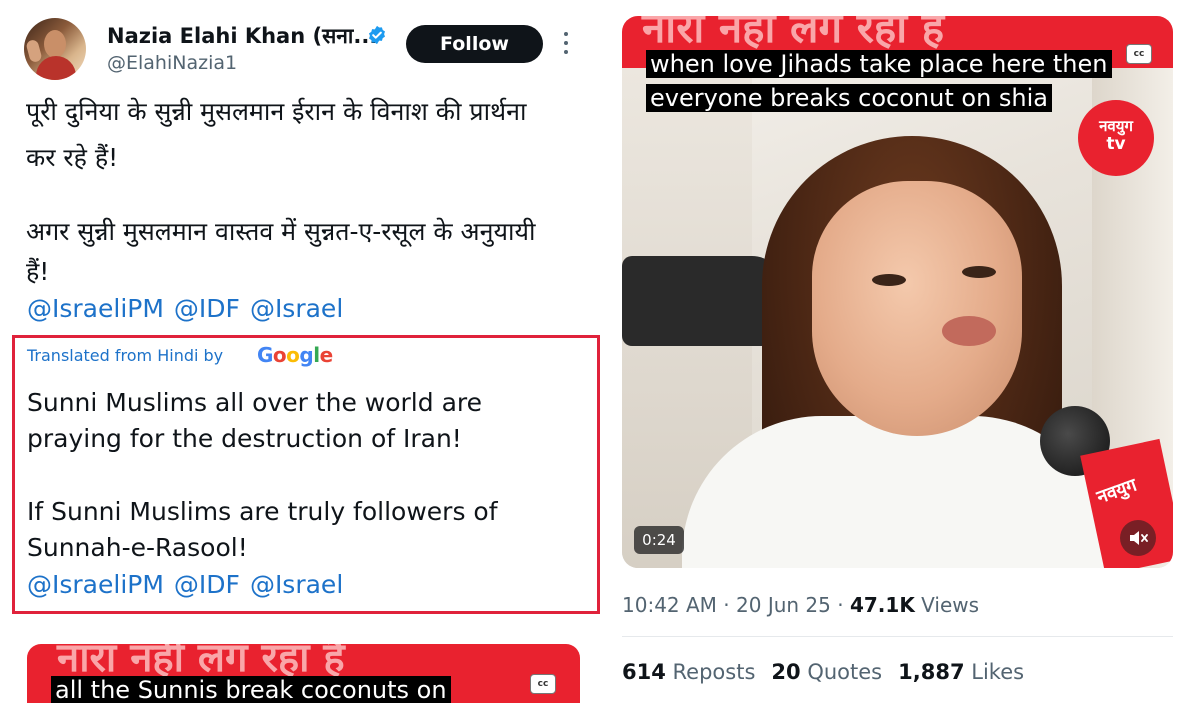  What do you see at coordinates (879, 64) in the screenshot?
I see `video-caption-line: when love Jihads take place here then` at bounding box center [879, 64].